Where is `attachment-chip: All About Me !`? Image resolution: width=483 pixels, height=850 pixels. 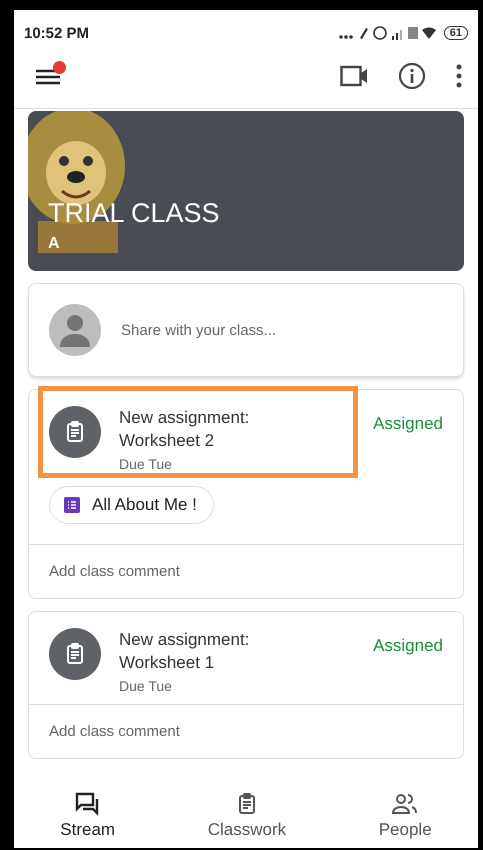
attachment-chip: All About Me ! is located at coordinates (131, 505).